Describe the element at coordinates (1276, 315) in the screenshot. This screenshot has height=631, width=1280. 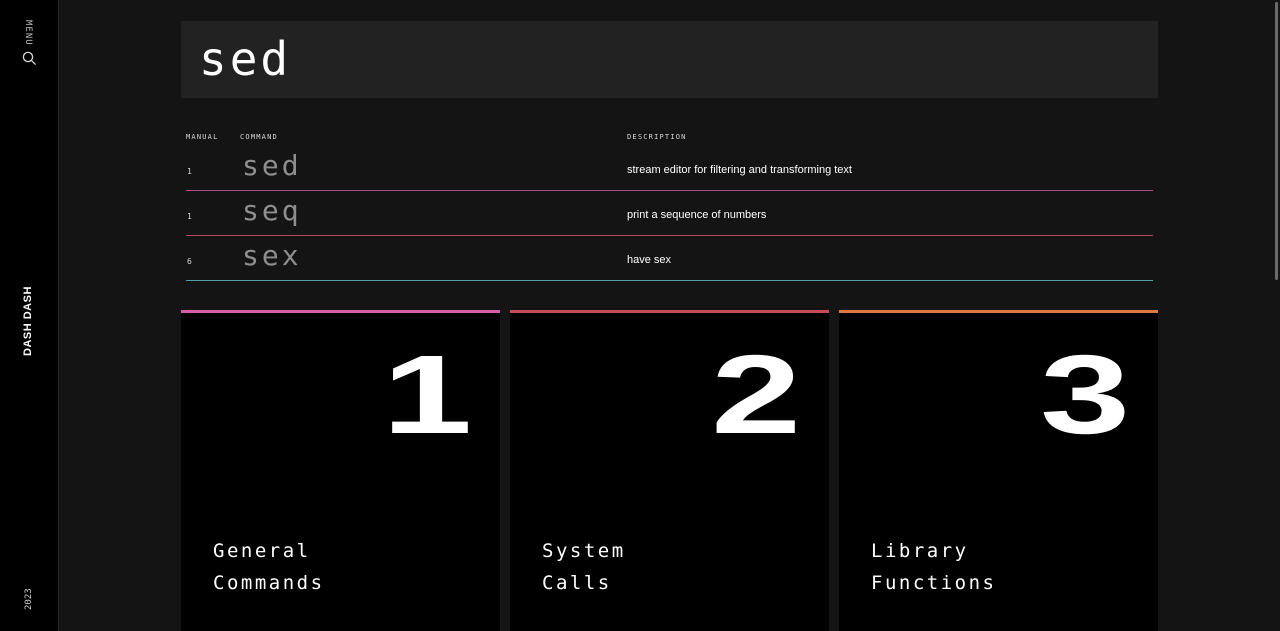
I see `scrollbar` at that location.